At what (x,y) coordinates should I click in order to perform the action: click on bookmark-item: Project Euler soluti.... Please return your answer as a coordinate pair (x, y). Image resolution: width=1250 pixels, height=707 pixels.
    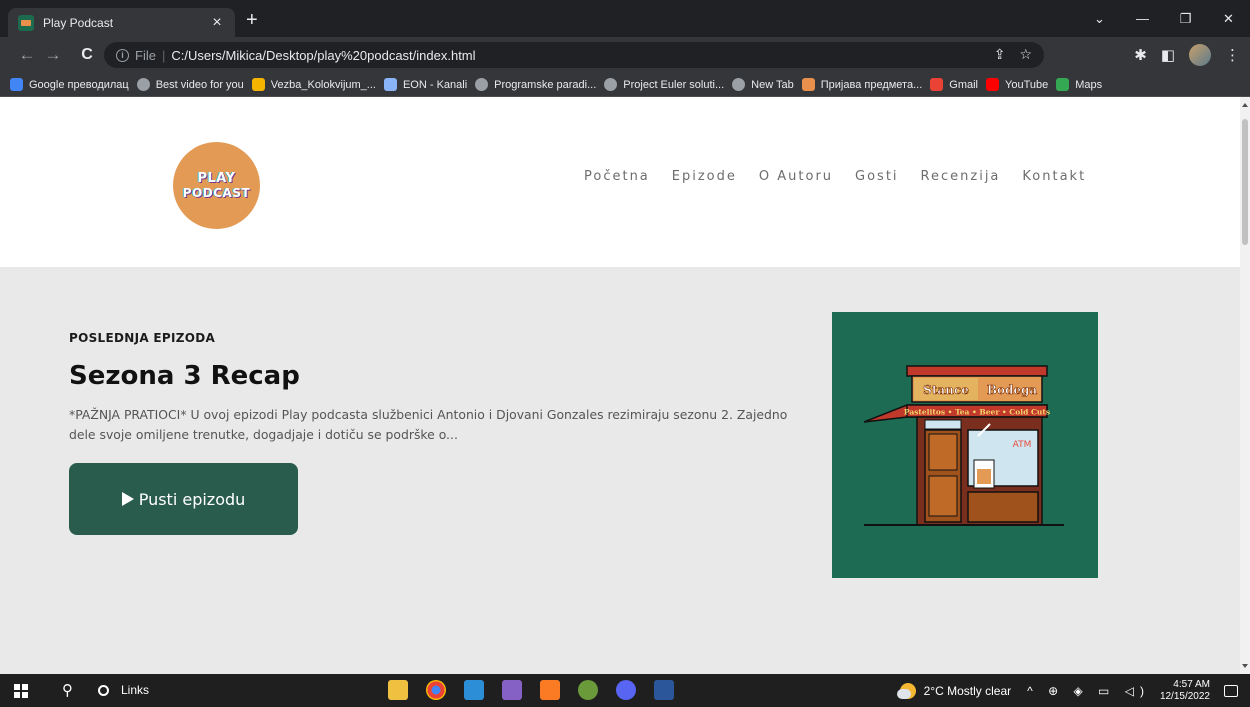
    Looking at the image, I should click on (664, 84).